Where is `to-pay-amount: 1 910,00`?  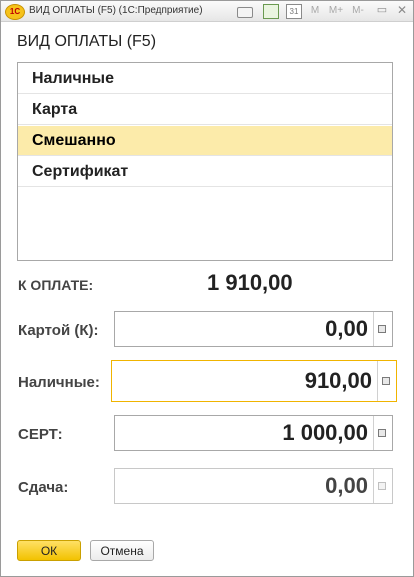 to-pay-amount: 1 910,00 is located at coordinates (250, 282).